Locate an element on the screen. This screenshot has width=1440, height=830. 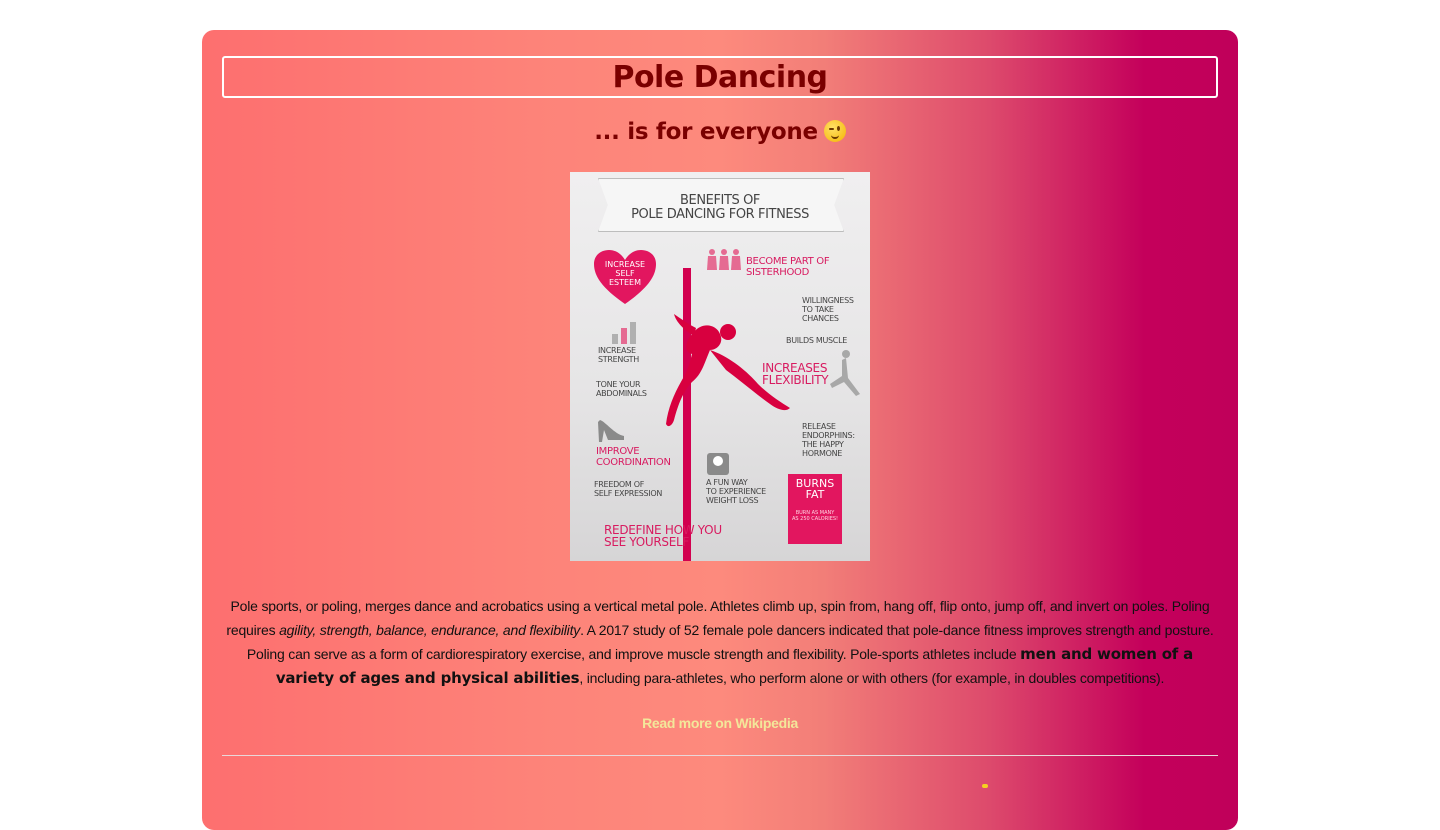
label-sisterhood: BECOME PART OF SISTERHOOD is located at coordinates (788, 267).